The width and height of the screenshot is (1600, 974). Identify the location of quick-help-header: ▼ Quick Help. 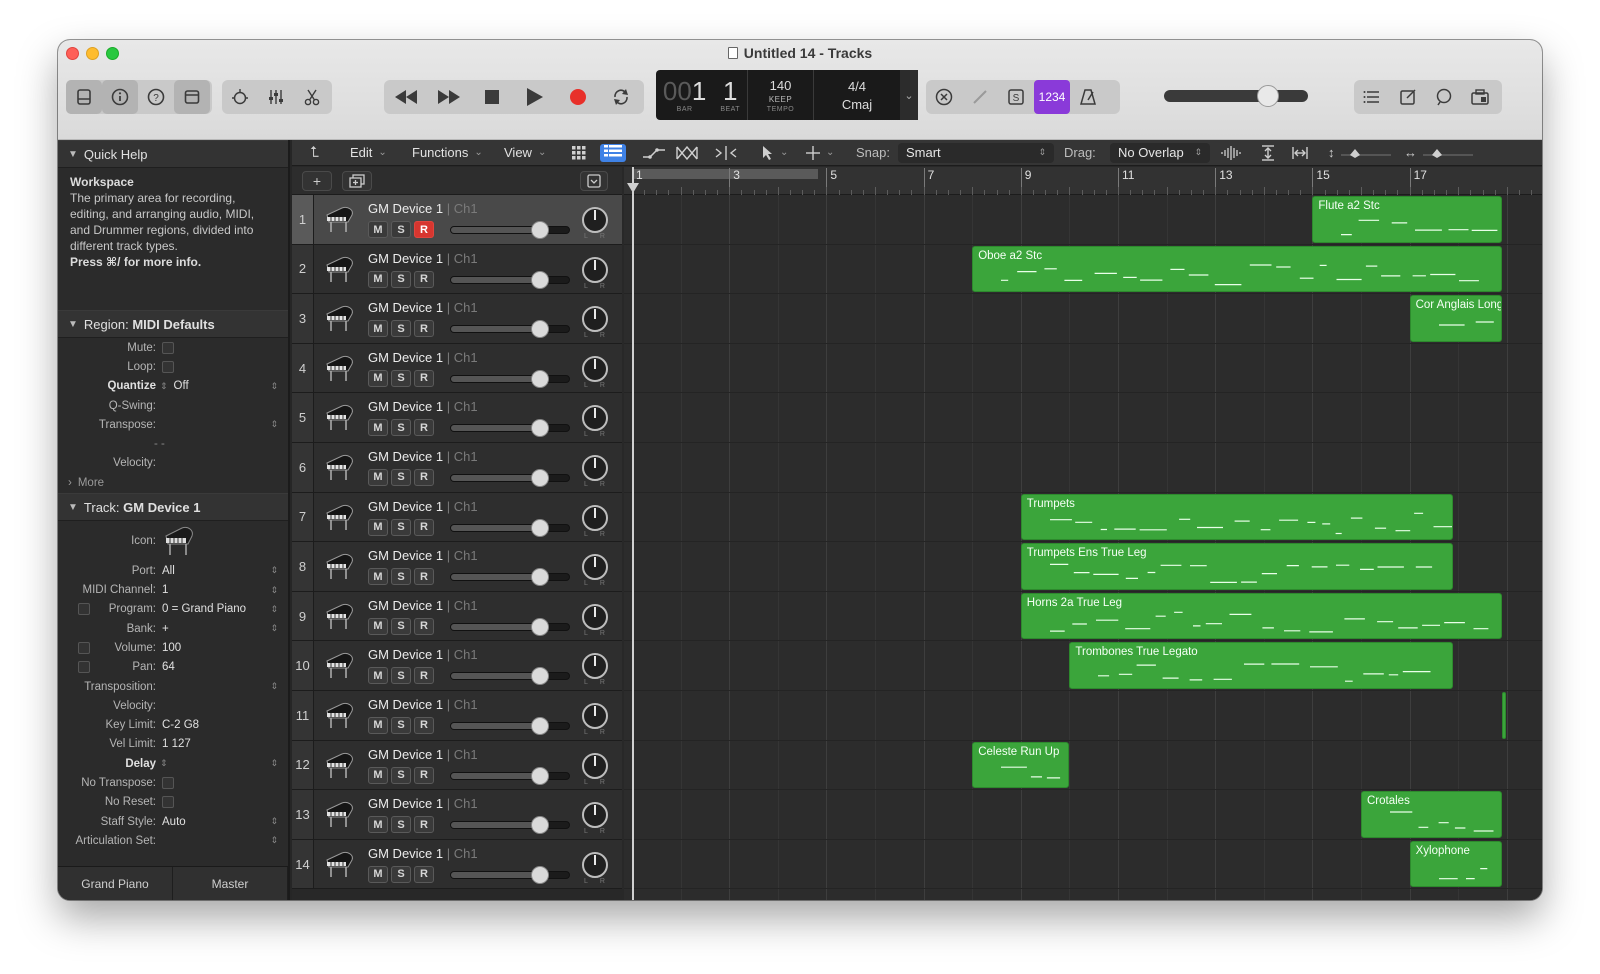
(173, 154).